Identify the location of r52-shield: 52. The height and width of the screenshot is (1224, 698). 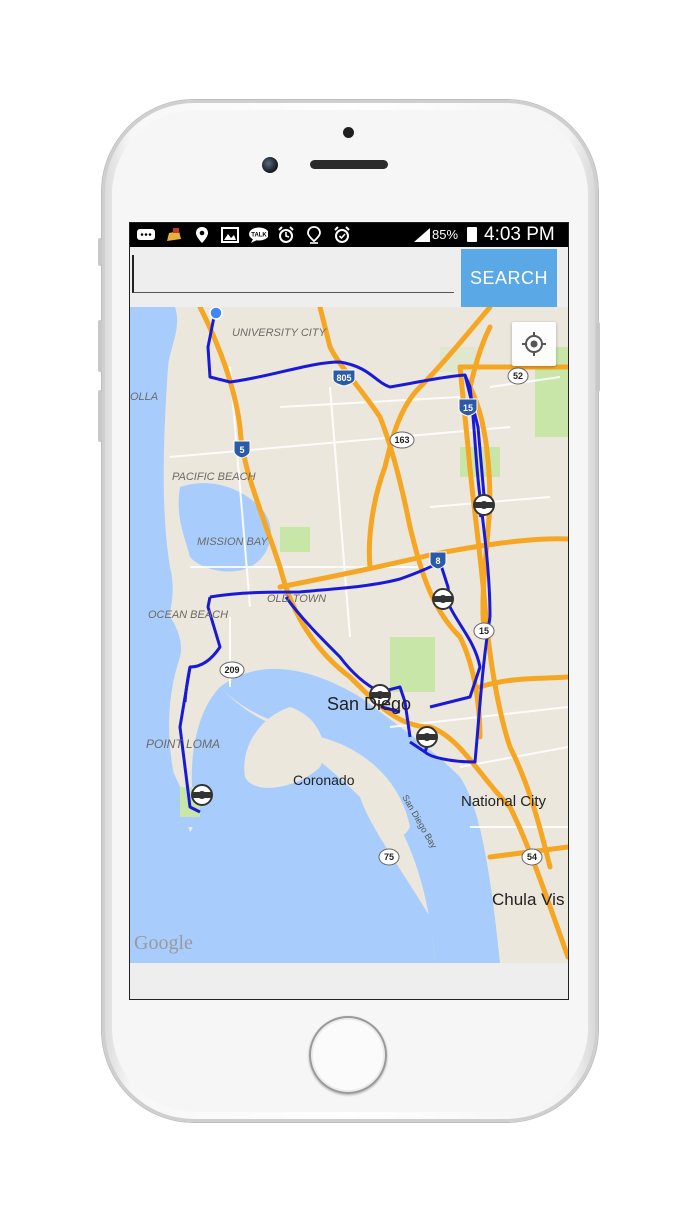
(518, 376).